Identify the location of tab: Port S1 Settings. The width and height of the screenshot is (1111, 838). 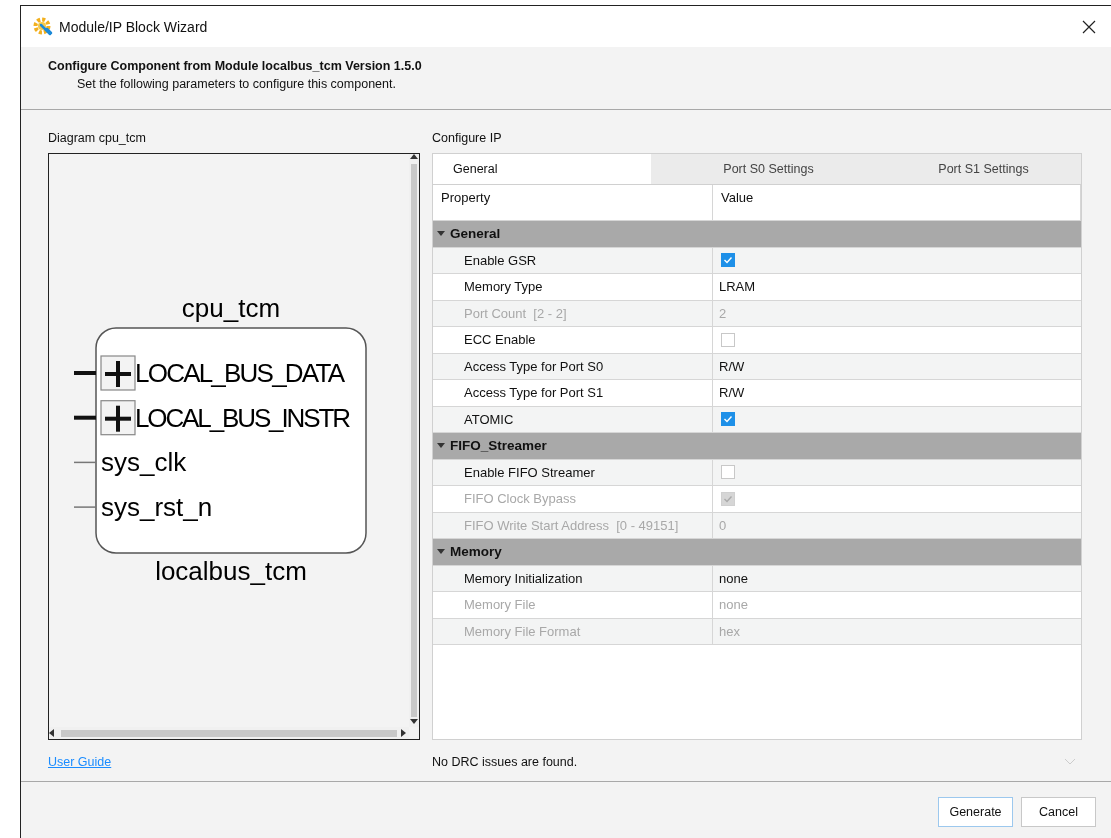
(973, 169).